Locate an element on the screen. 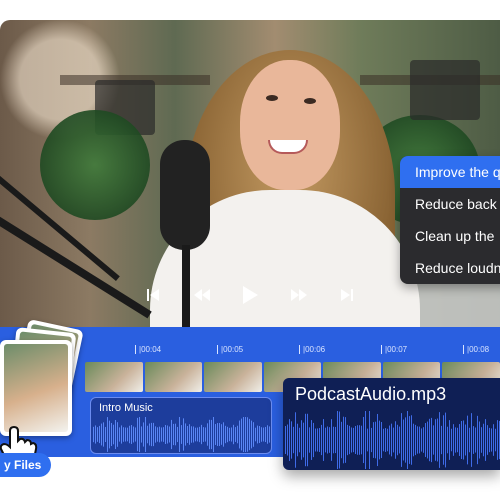 This screenshot has width=500, height=500. ruler-tick-label: |00:06 is located at coordinates (314, 349).